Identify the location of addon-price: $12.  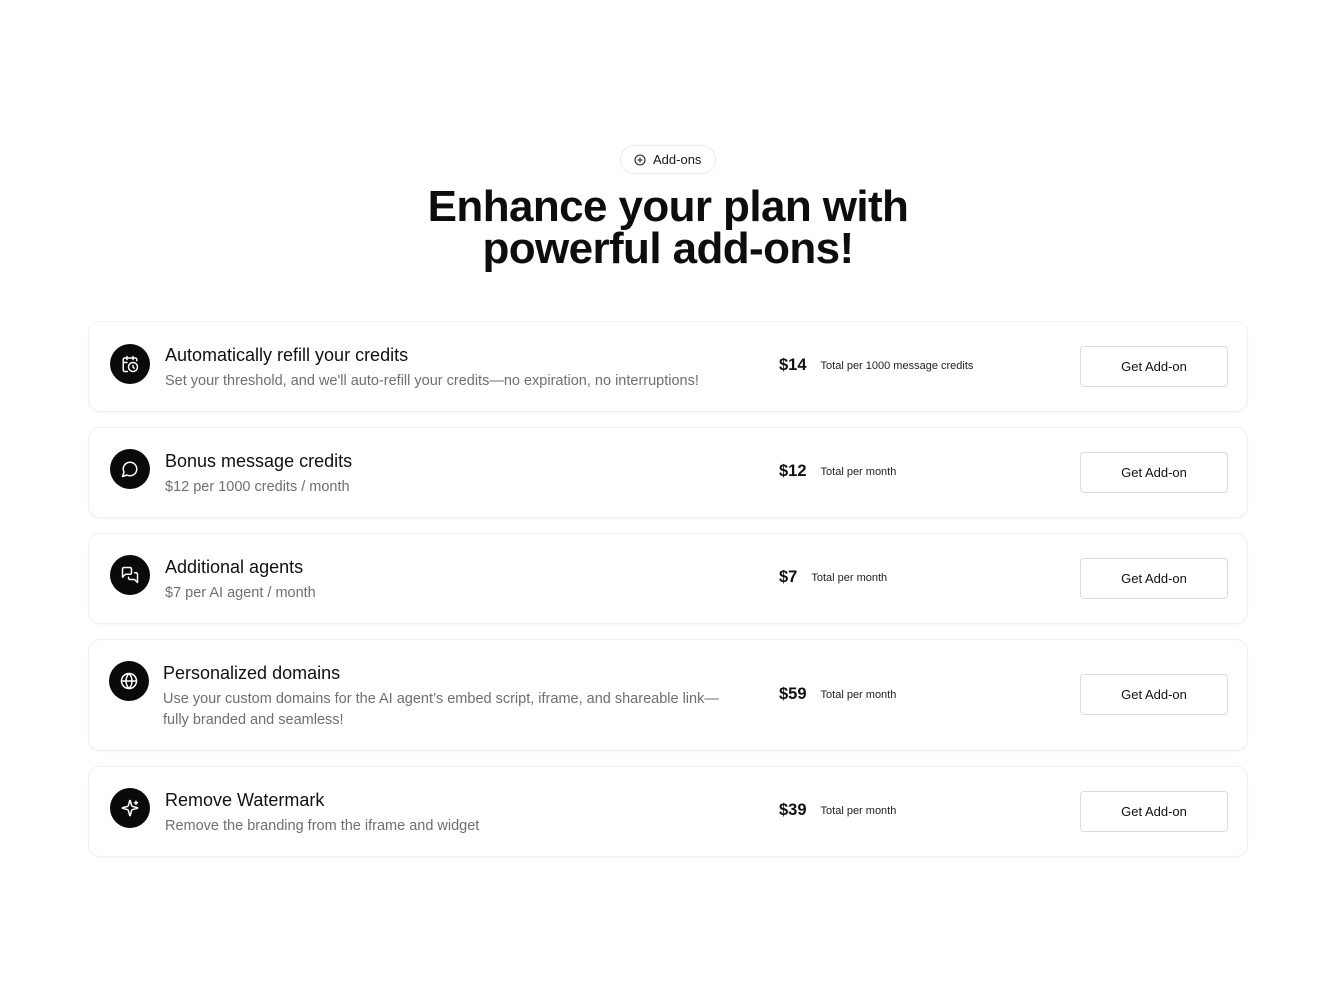
(793, 471).